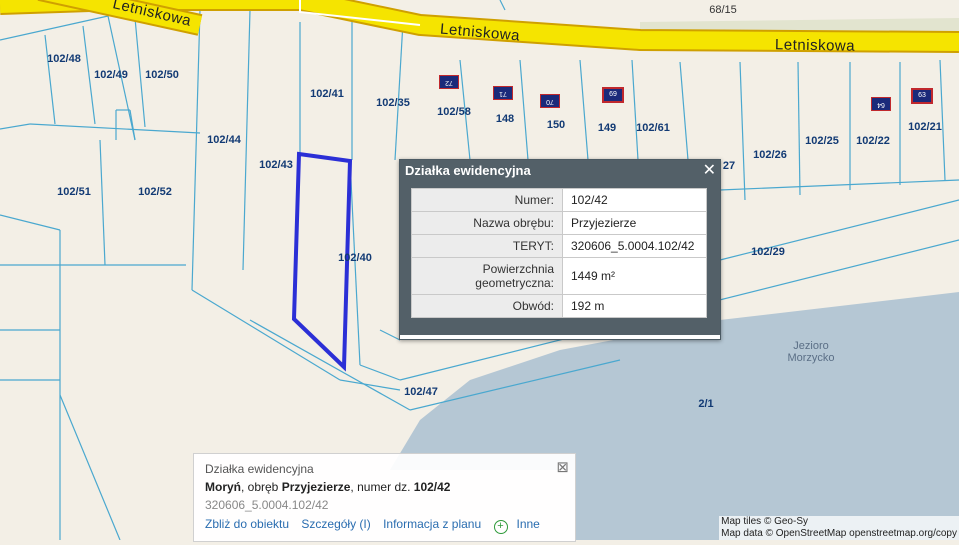 The height and width of the screenshot is (545, 959). Describe the element at coordinates (261, 487) in the screenshot. I see `info-sep: , obręb` at that location.